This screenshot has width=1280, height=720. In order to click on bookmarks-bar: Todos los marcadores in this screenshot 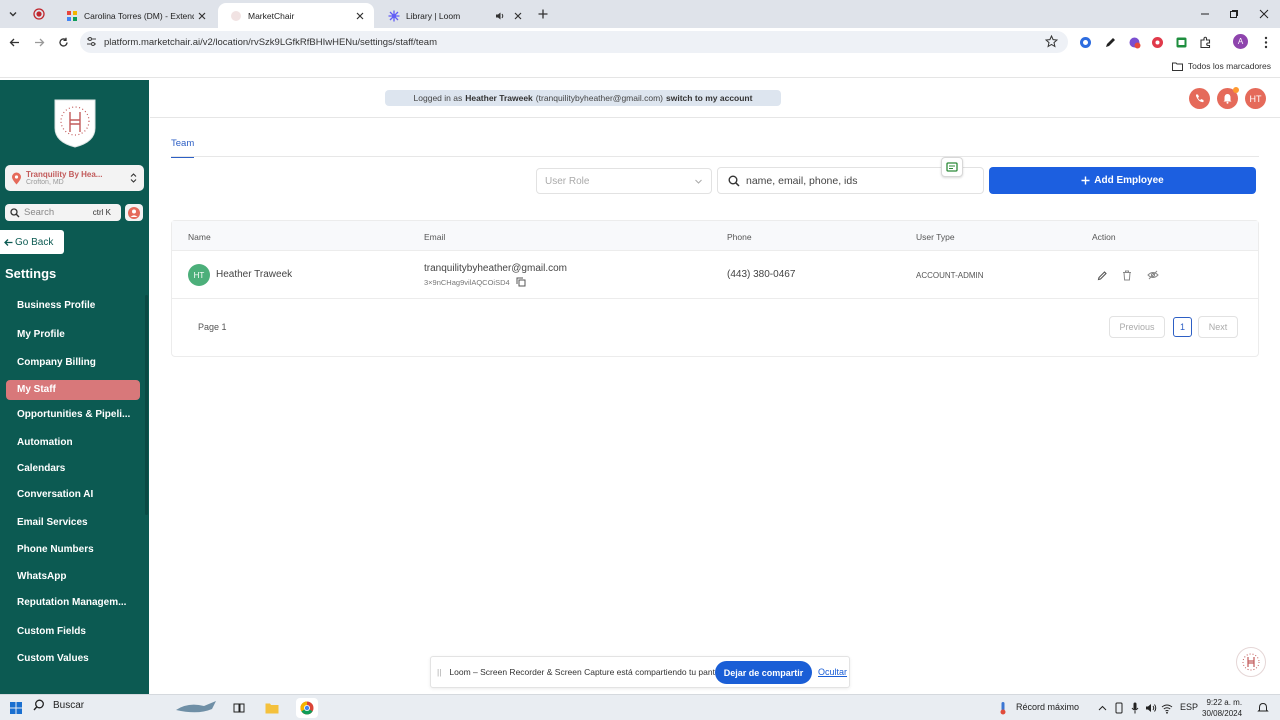, I will do `click(640, 67)`.